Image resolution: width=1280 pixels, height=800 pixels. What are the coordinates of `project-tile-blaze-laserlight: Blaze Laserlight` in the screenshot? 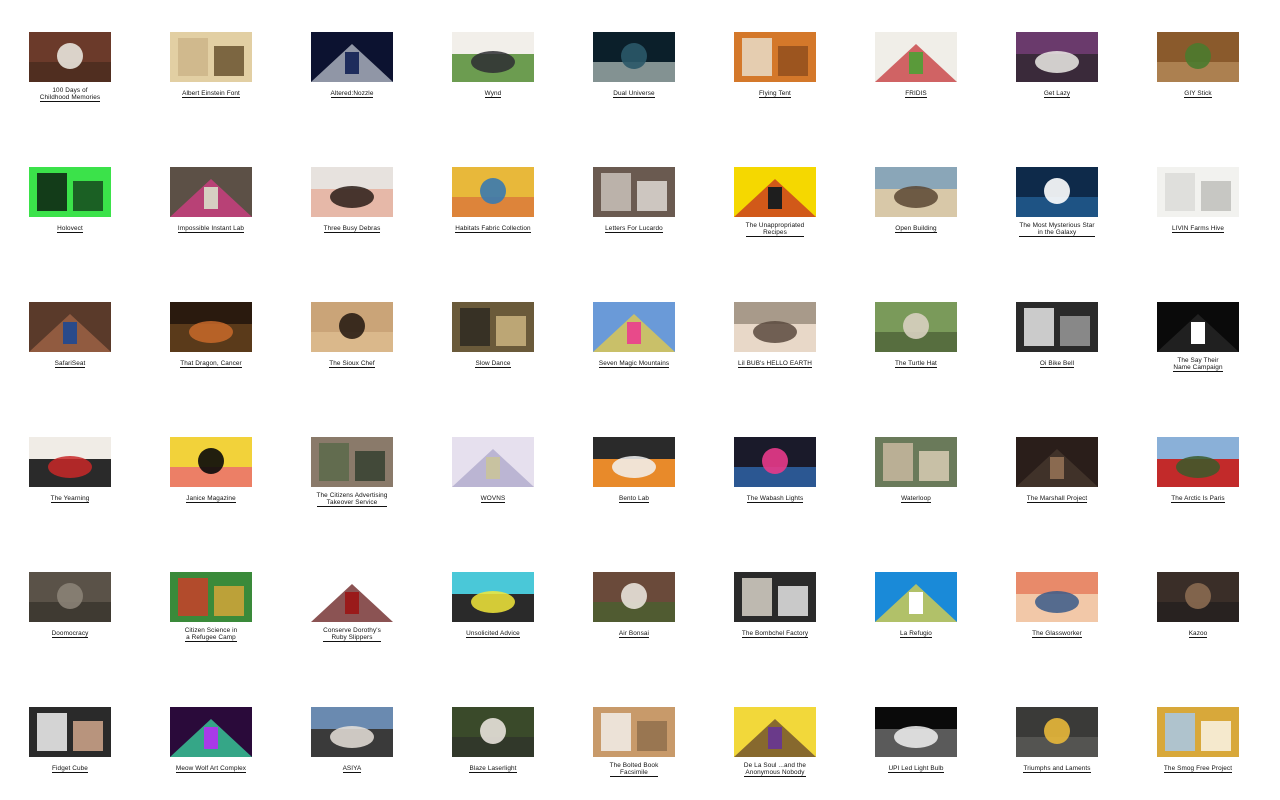 It's located at (493, 741).